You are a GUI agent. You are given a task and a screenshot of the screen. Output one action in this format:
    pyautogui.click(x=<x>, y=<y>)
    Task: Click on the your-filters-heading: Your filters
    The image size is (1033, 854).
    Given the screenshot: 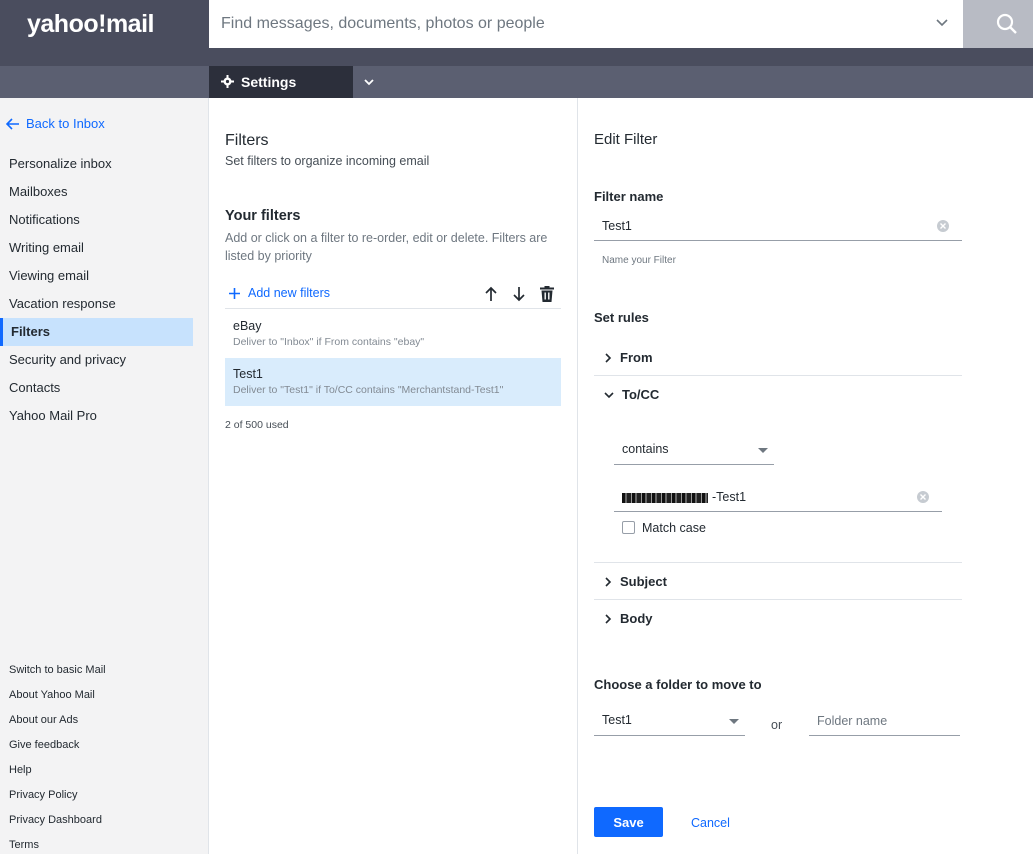 What is the action you would take?
    pyautogui.click(x=263, y=216)
    